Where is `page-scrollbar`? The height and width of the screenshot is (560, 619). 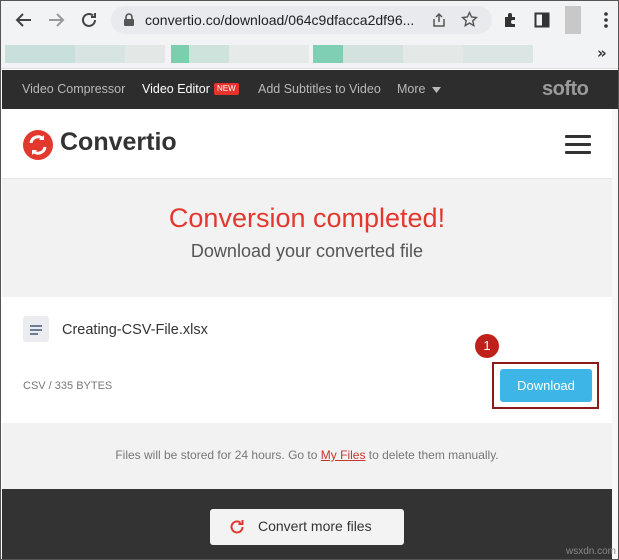
page-scrollbar is located at coordinates (615, 334).